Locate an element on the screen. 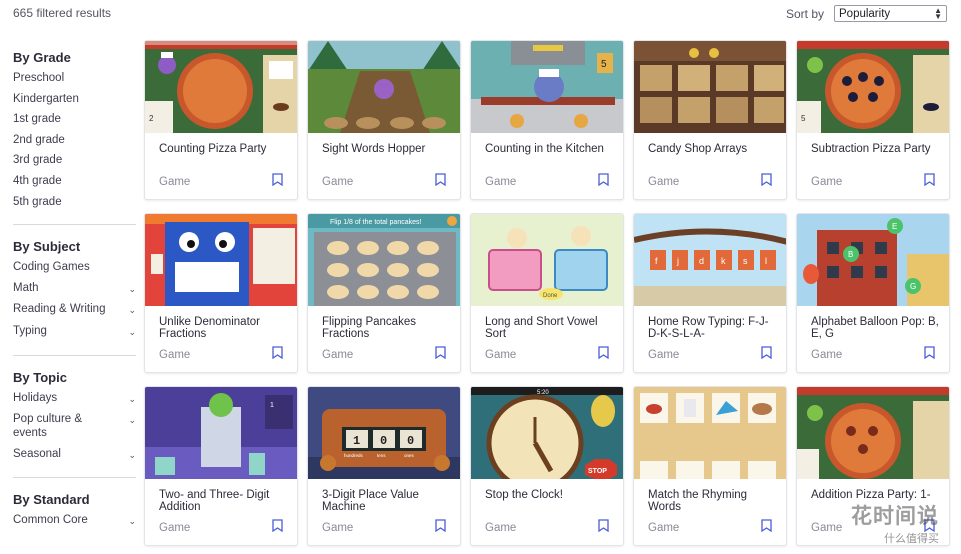 This screenshot has width=961, height=554. typing-letter: s is located at coordinates (745, 261).